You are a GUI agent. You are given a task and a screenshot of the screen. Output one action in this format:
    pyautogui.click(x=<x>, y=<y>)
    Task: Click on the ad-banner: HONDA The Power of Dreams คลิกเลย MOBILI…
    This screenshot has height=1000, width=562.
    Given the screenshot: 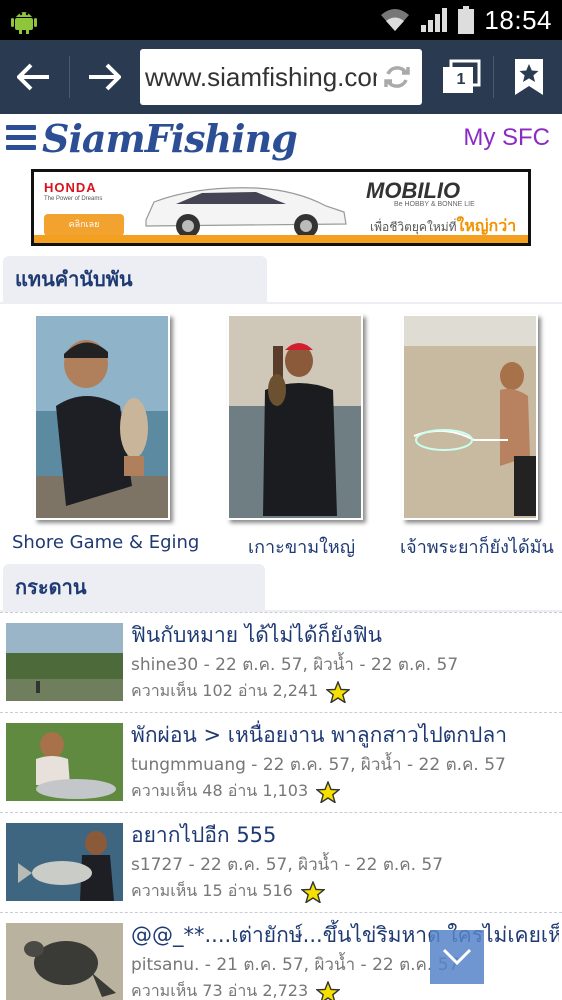 What is the action you would take?
    pyautogui.click(x=281, y=207)
    